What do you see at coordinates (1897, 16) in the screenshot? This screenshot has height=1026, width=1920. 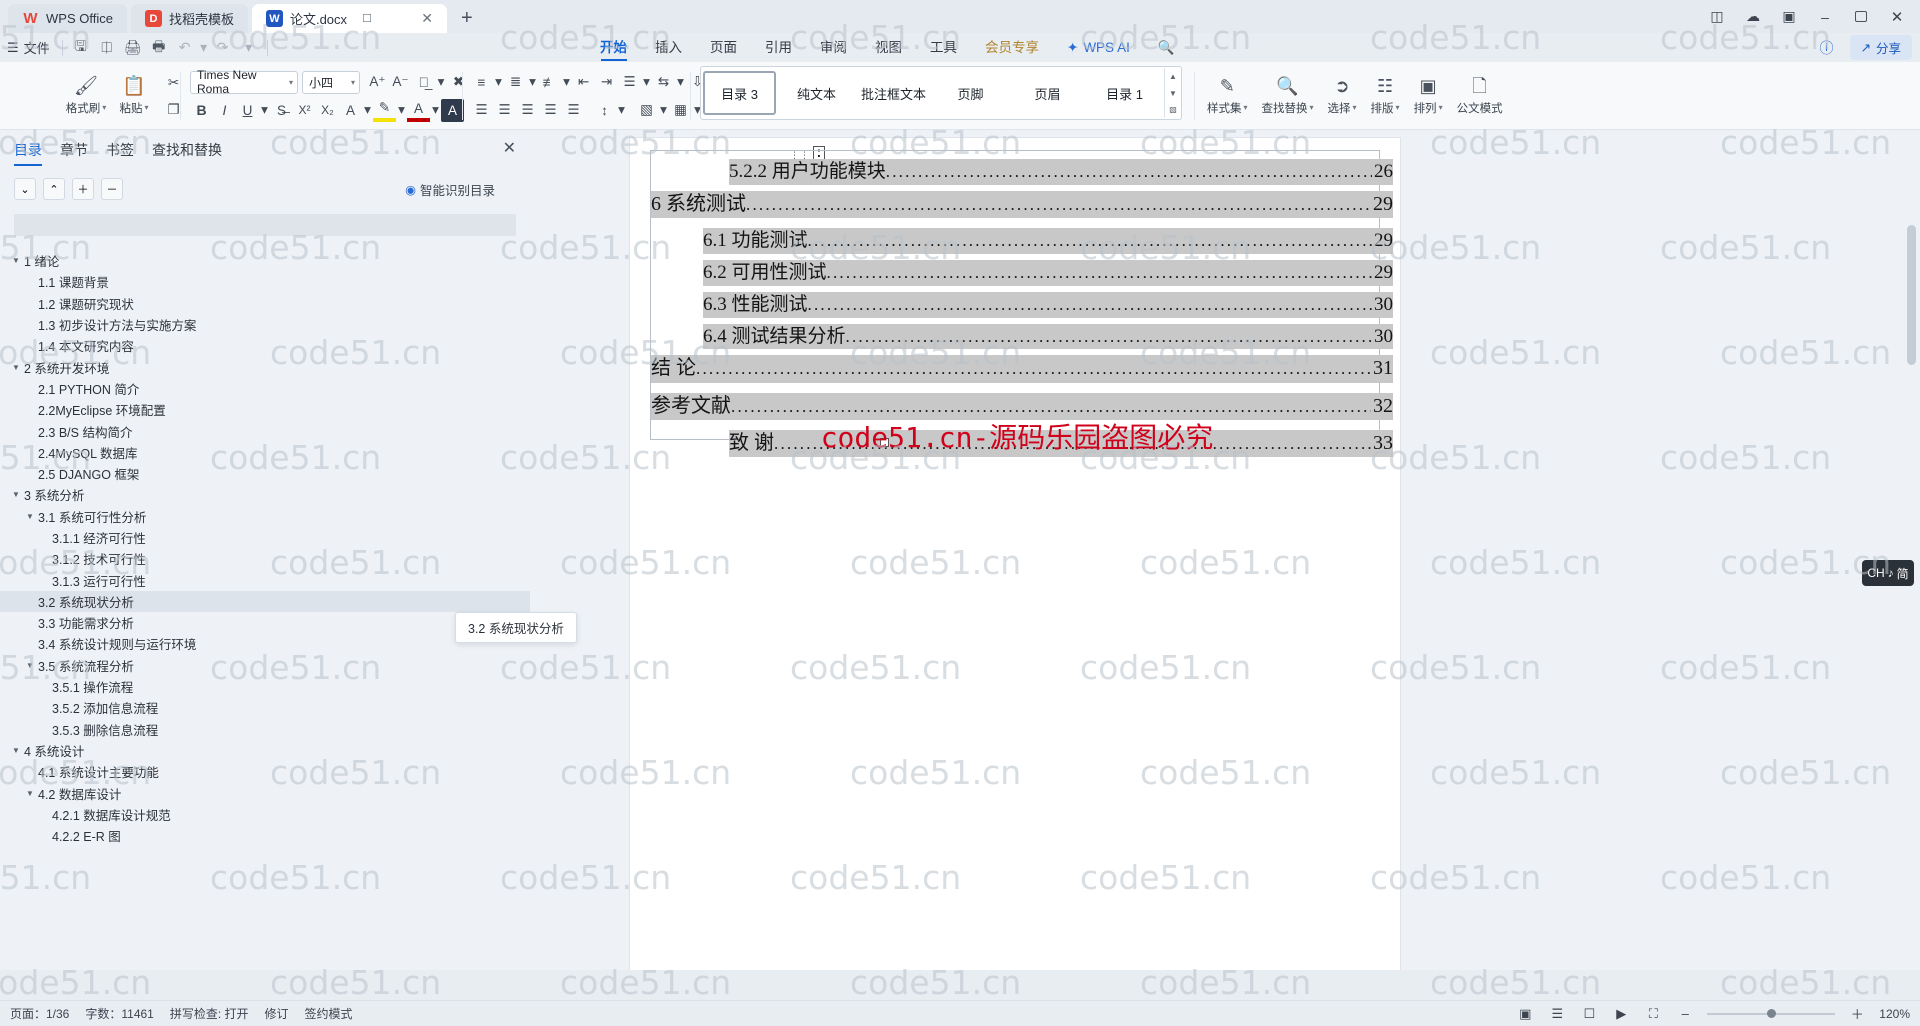 I see `close-button: ✕` at bounding box center [1897, 16].